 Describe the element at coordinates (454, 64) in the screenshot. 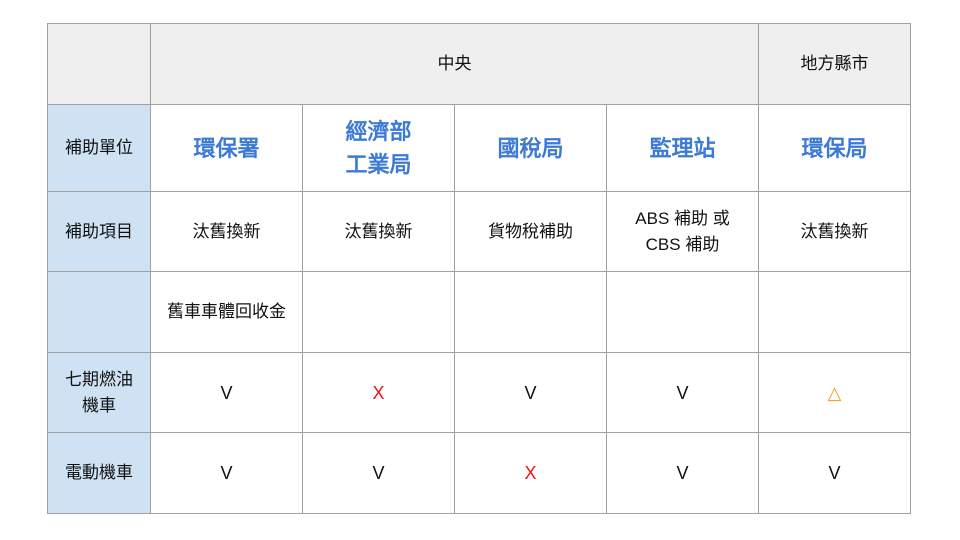

I see `central-government-header: 中央` at that location.